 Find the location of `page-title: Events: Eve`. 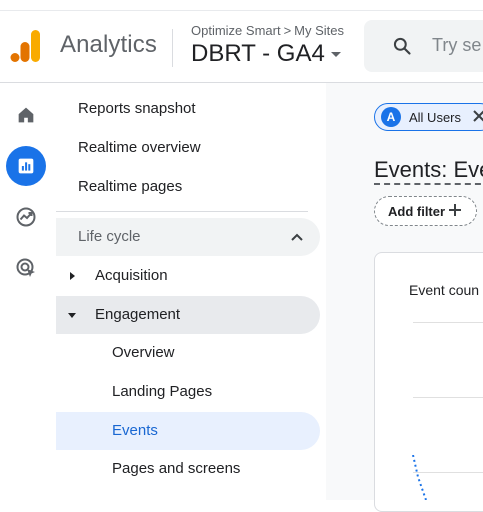

page-title: Events: Eve is located at coordinates (428, 171).